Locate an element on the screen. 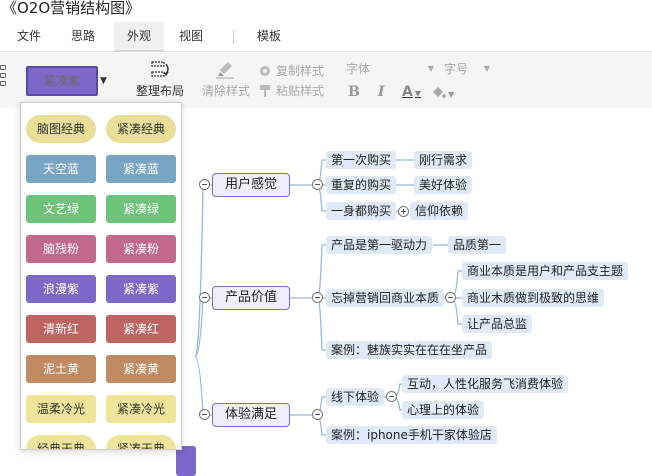  topic-extreme-thinking: 商业木质做到极致的思维 is located at coordinates (533, 298).